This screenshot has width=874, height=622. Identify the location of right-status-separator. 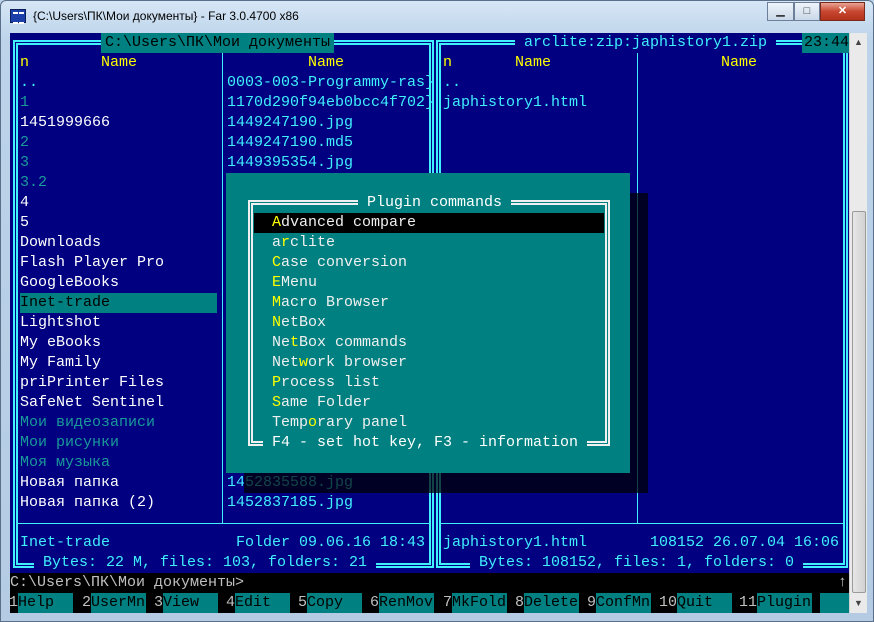
(642, 523).